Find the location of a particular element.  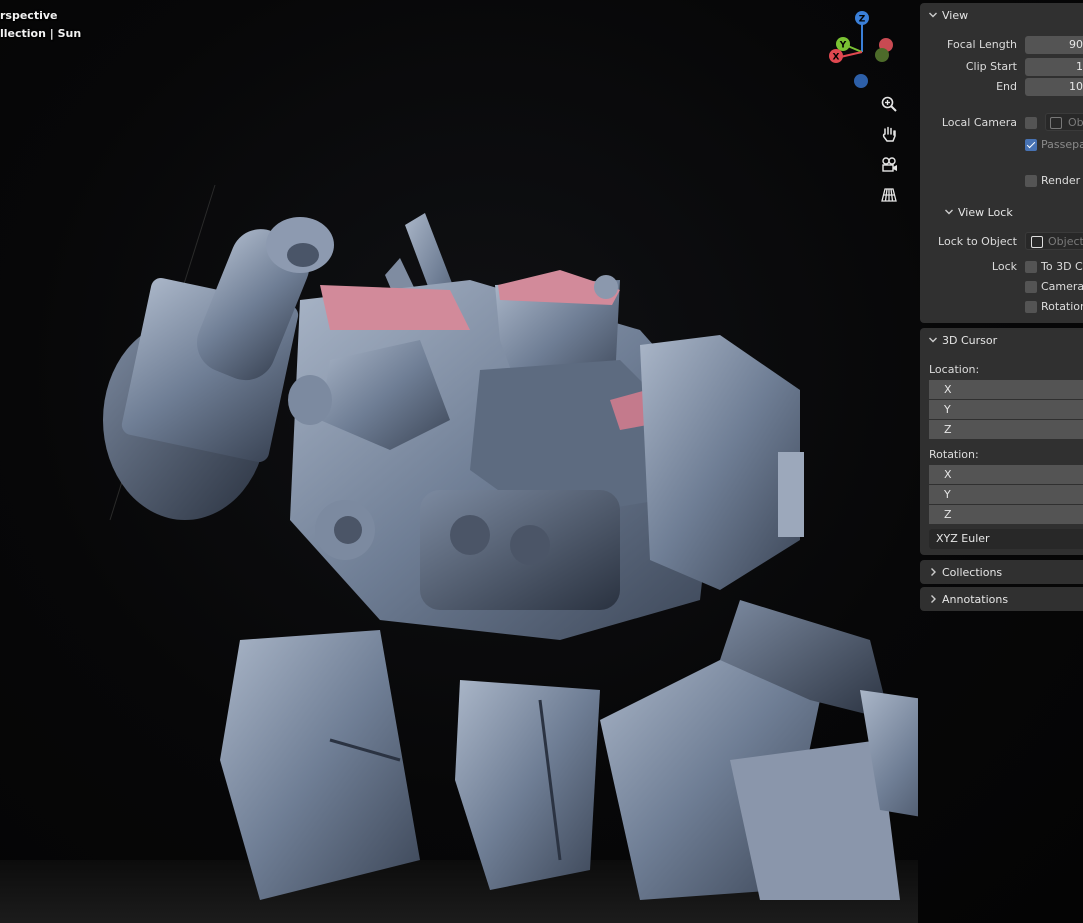

hand-pan-icon is located at coordinates (889, 134).